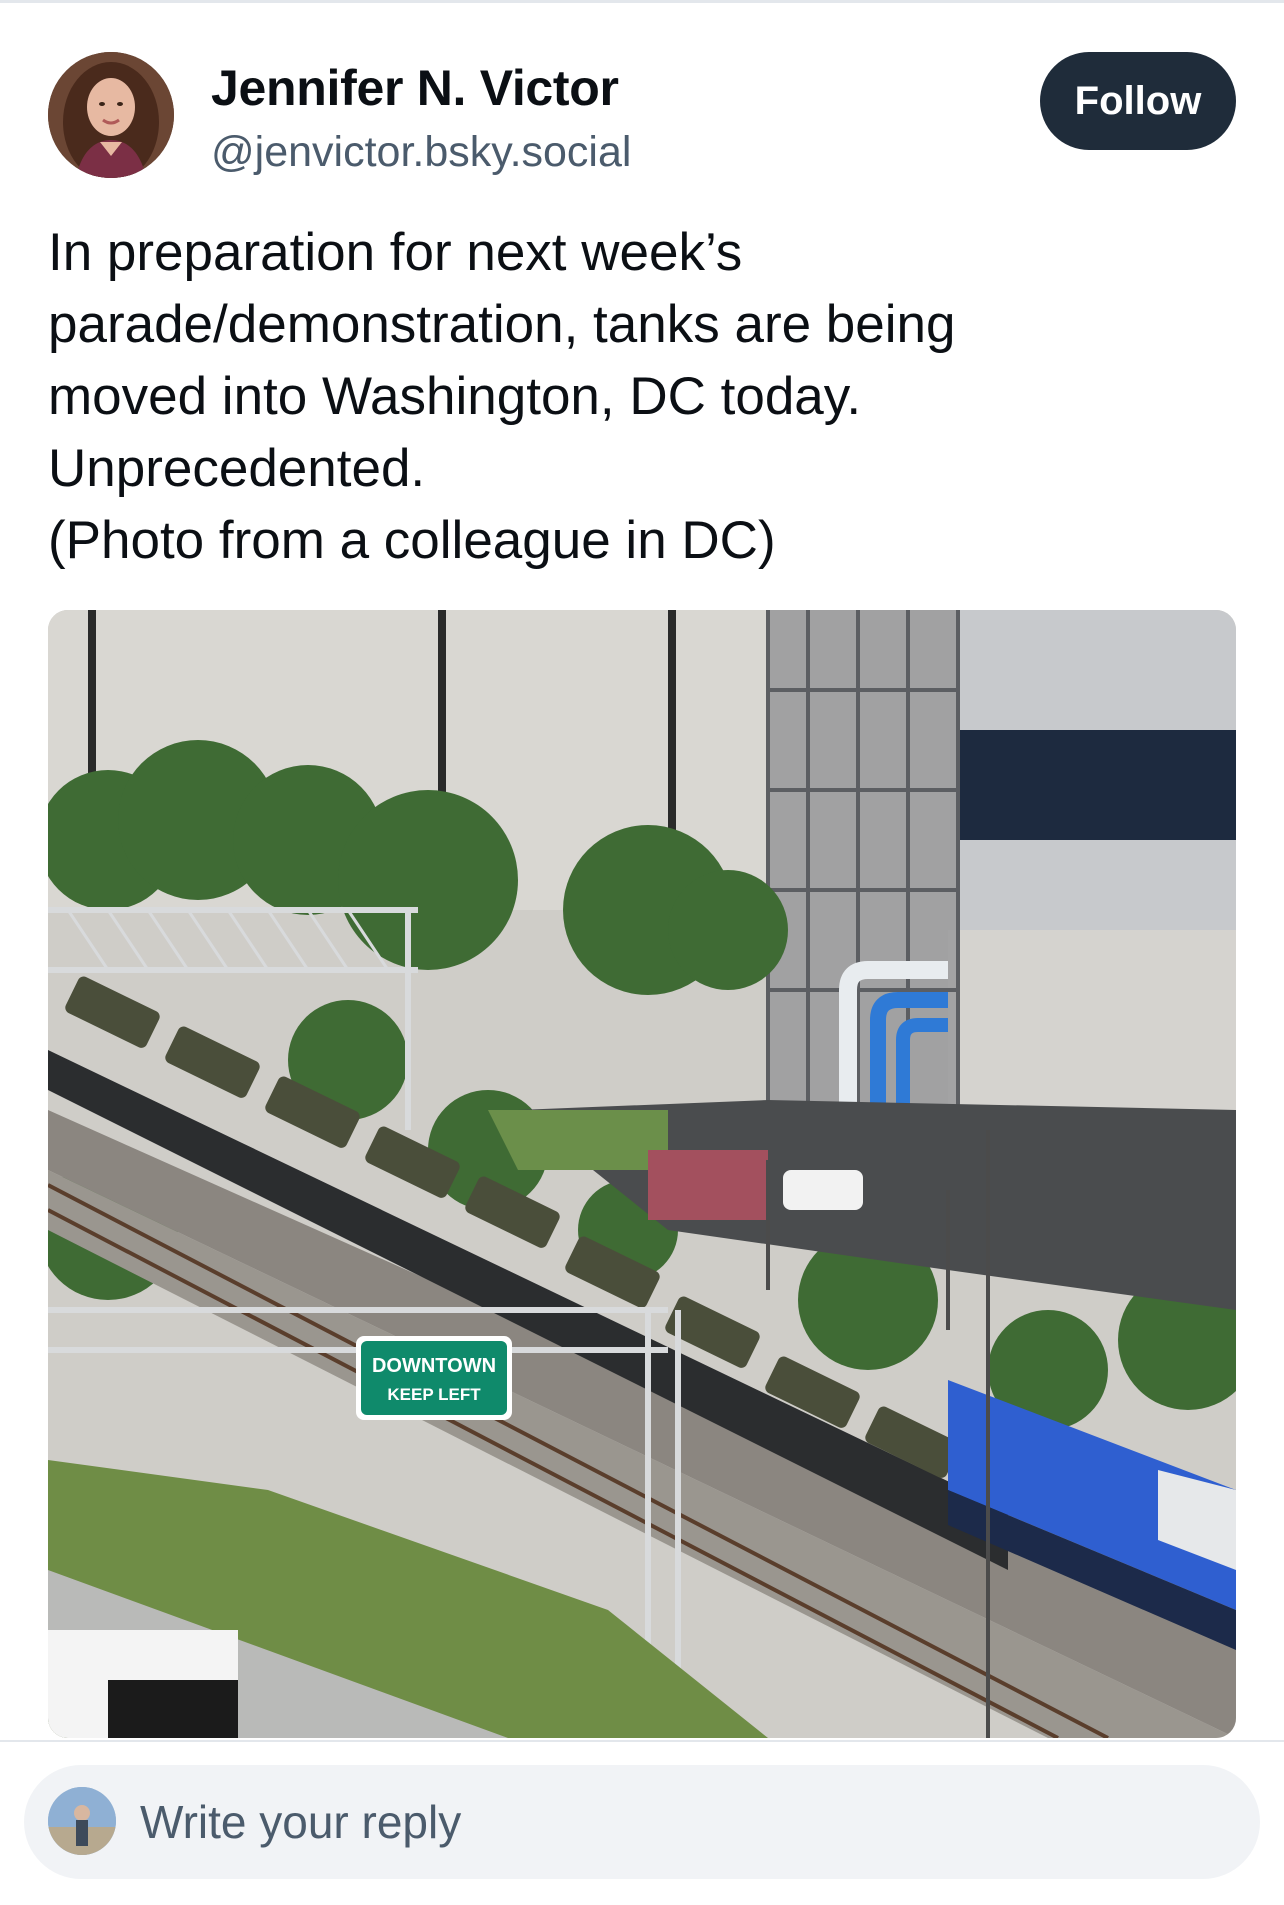 This screenshot has height=1905, width=1284. What do you see at coordinates (642, 1741) in the screenshot?
I see `reply-divider` at bounding box center [642, 1741].